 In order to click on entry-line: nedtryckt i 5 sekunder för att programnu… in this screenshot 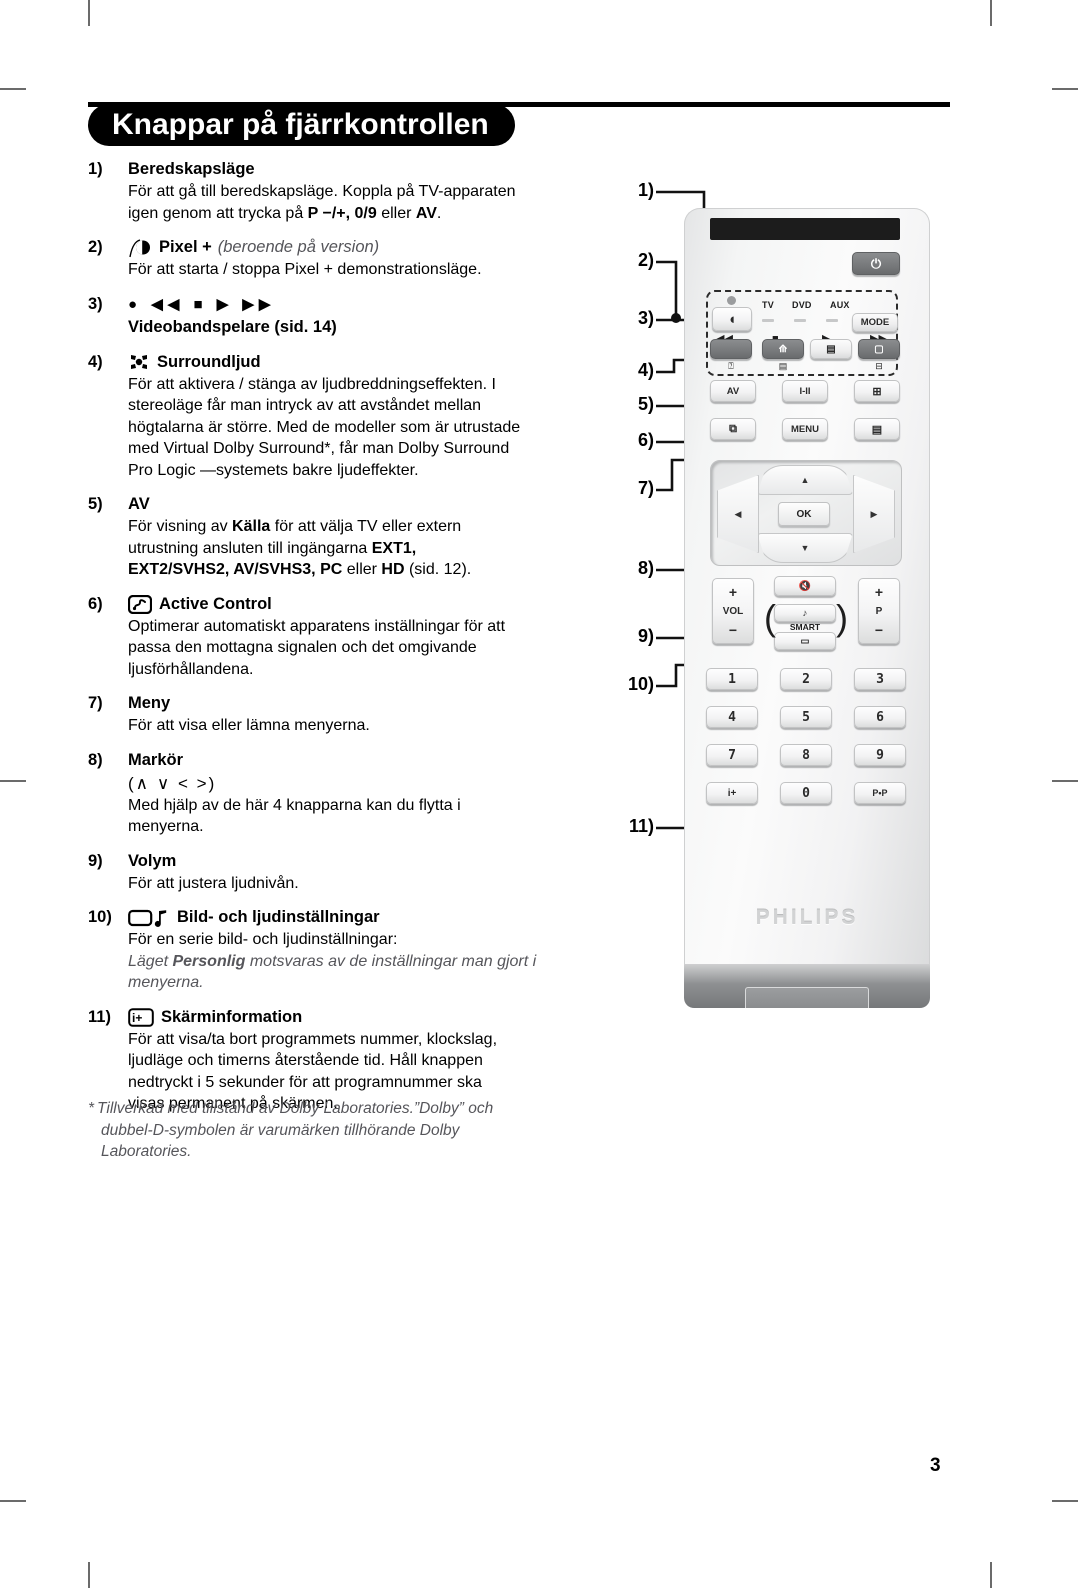, I will do `click(305, 1082)`.